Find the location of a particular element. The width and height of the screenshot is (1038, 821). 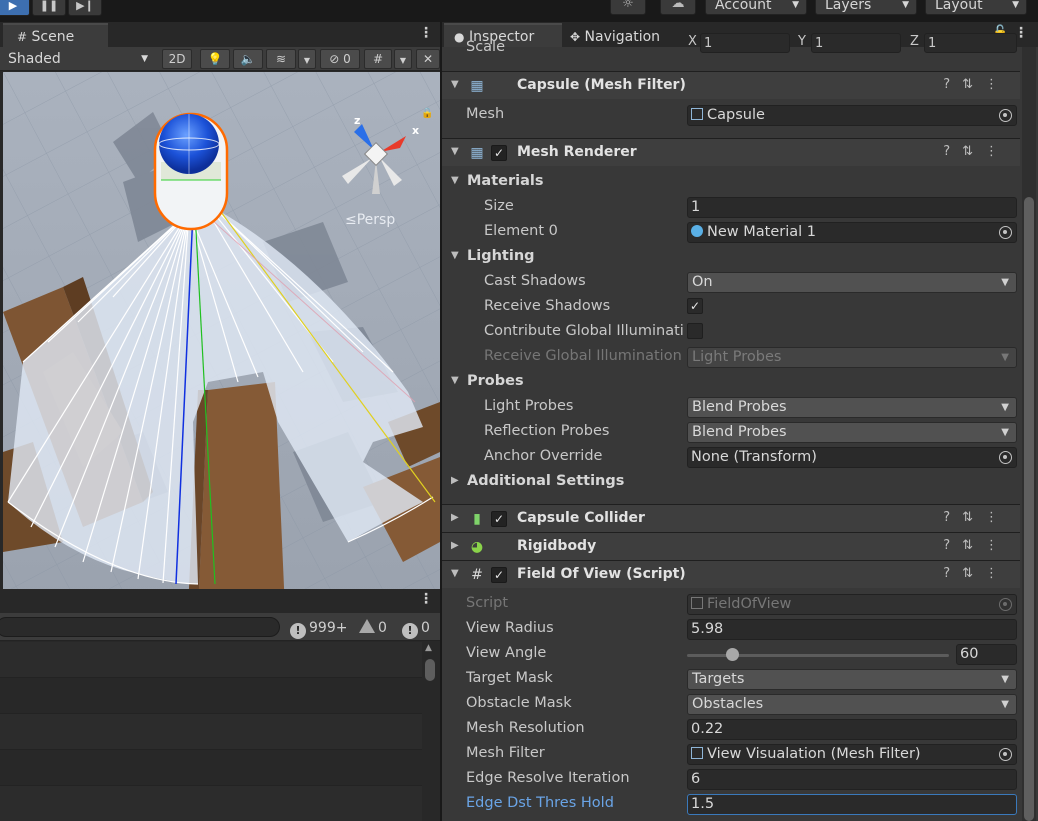

layout-dropdown: Layout ▼ is located at coordinates (976, 7).